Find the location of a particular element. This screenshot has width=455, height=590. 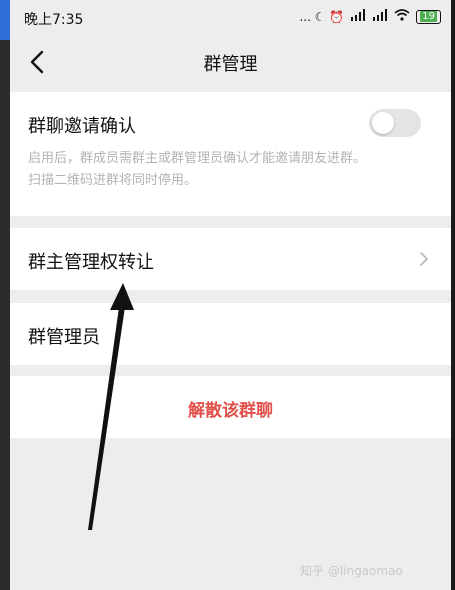

battery-level: 19 is located at coordinates (428, 16).